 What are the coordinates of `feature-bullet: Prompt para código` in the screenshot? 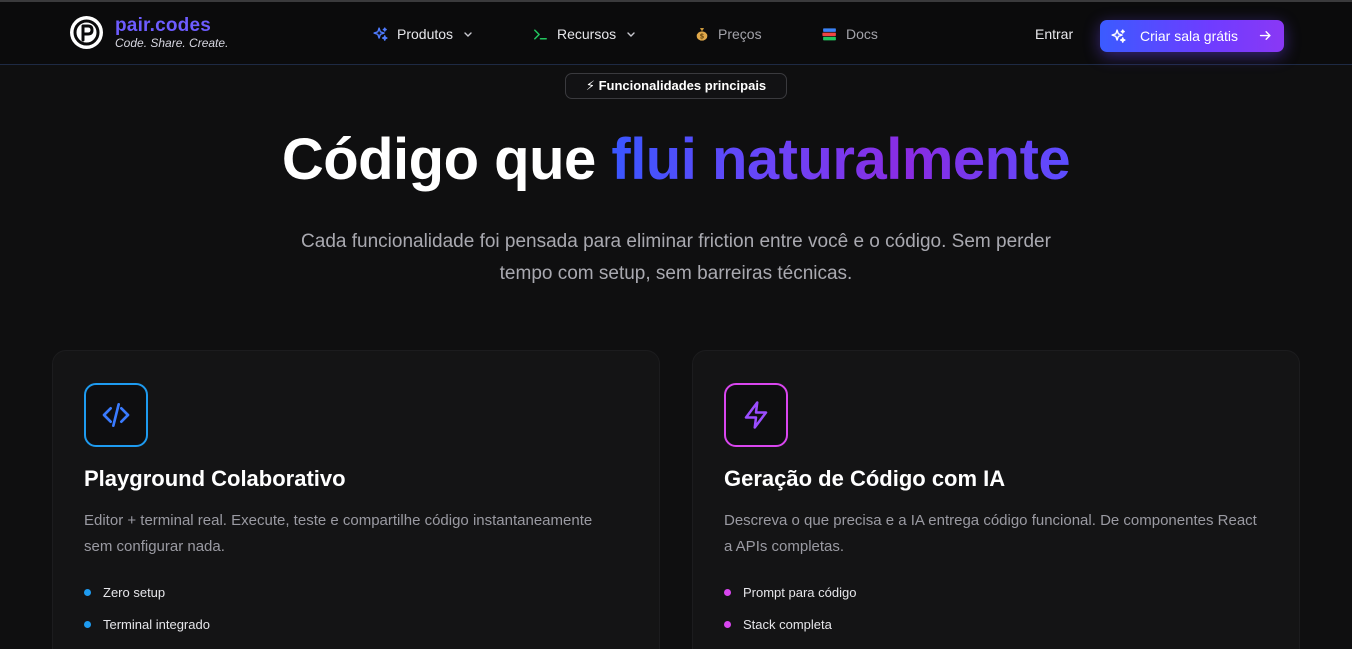 It's located at (790, 592).